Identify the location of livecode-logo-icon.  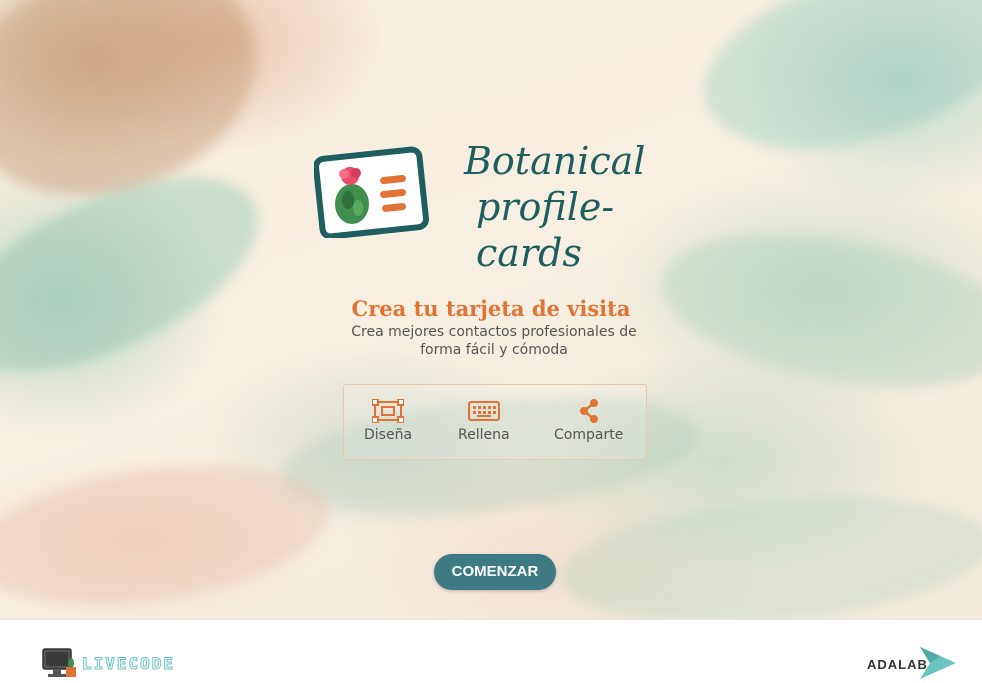
(59, 662).